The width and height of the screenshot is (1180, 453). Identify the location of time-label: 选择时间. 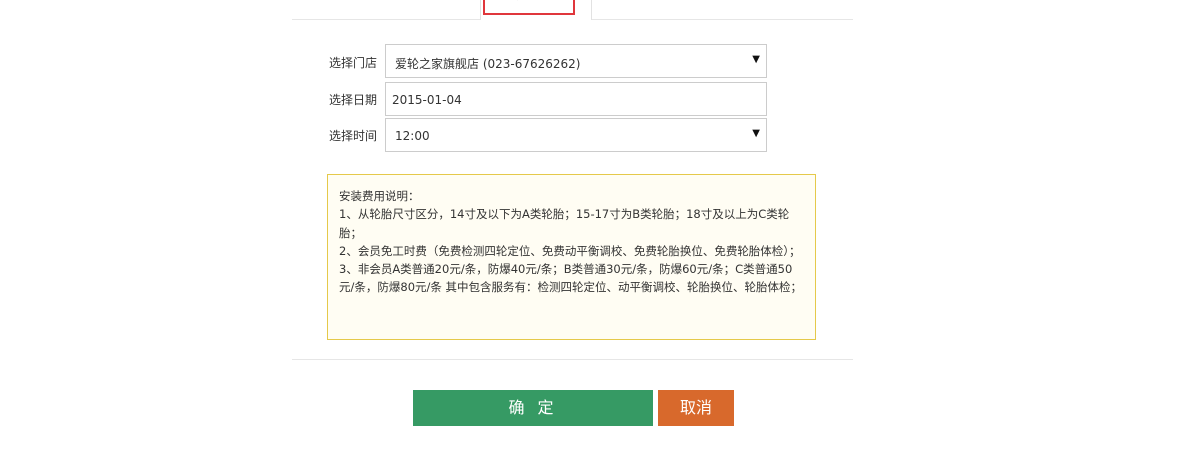
(353, 136).